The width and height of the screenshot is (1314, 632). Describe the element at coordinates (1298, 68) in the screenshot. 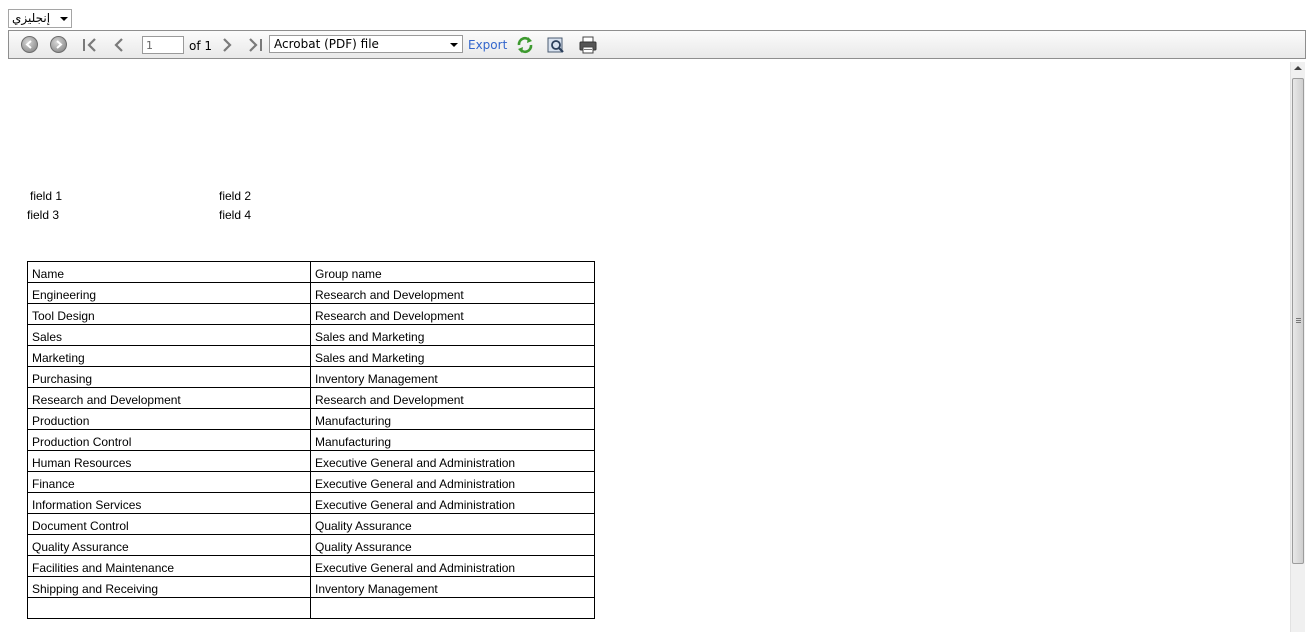

I see `scroll-up-arrow-icon` at that location.